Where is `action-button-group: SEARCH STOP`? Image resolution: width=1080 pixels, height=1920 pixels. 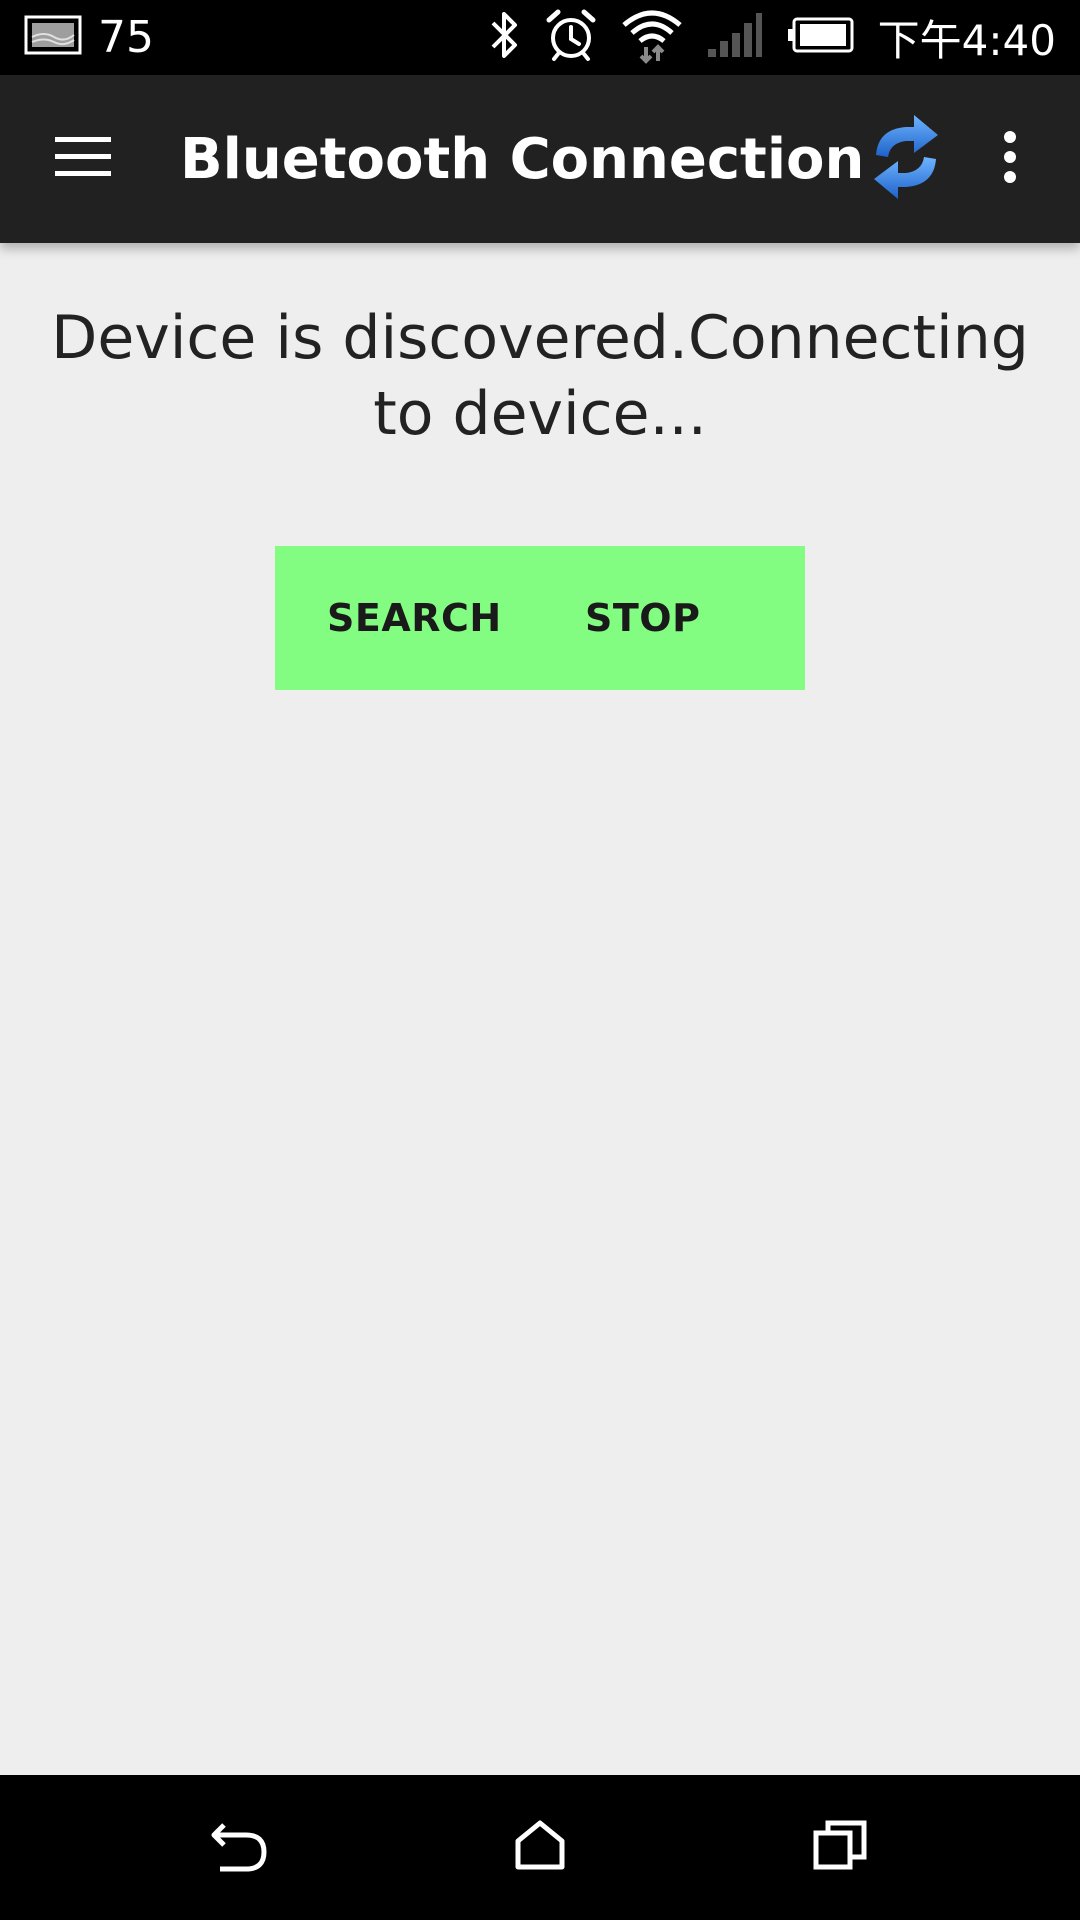
action-button-group: SEARCH STOP is located at coordinates (540, 618).